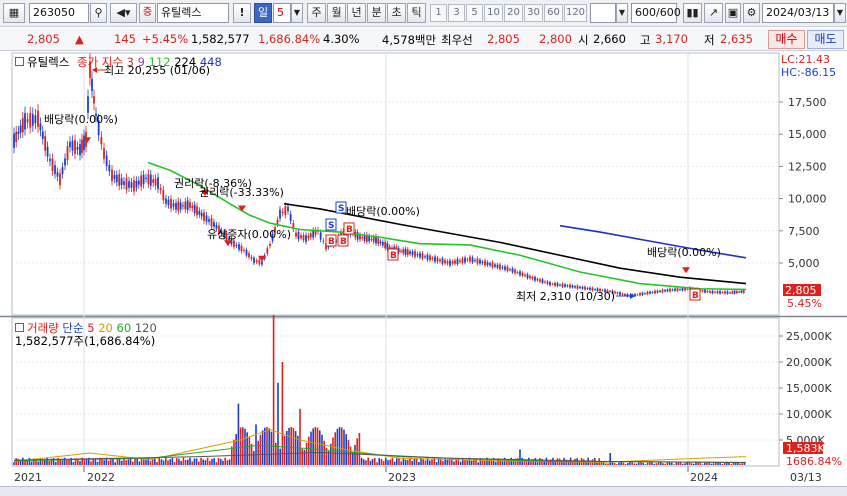 This screenshot has width=847, height=496. What do you see at coordinates (423, 491) in the screenshot?
I see `scroll-bar` at bounding box center [423, 491].